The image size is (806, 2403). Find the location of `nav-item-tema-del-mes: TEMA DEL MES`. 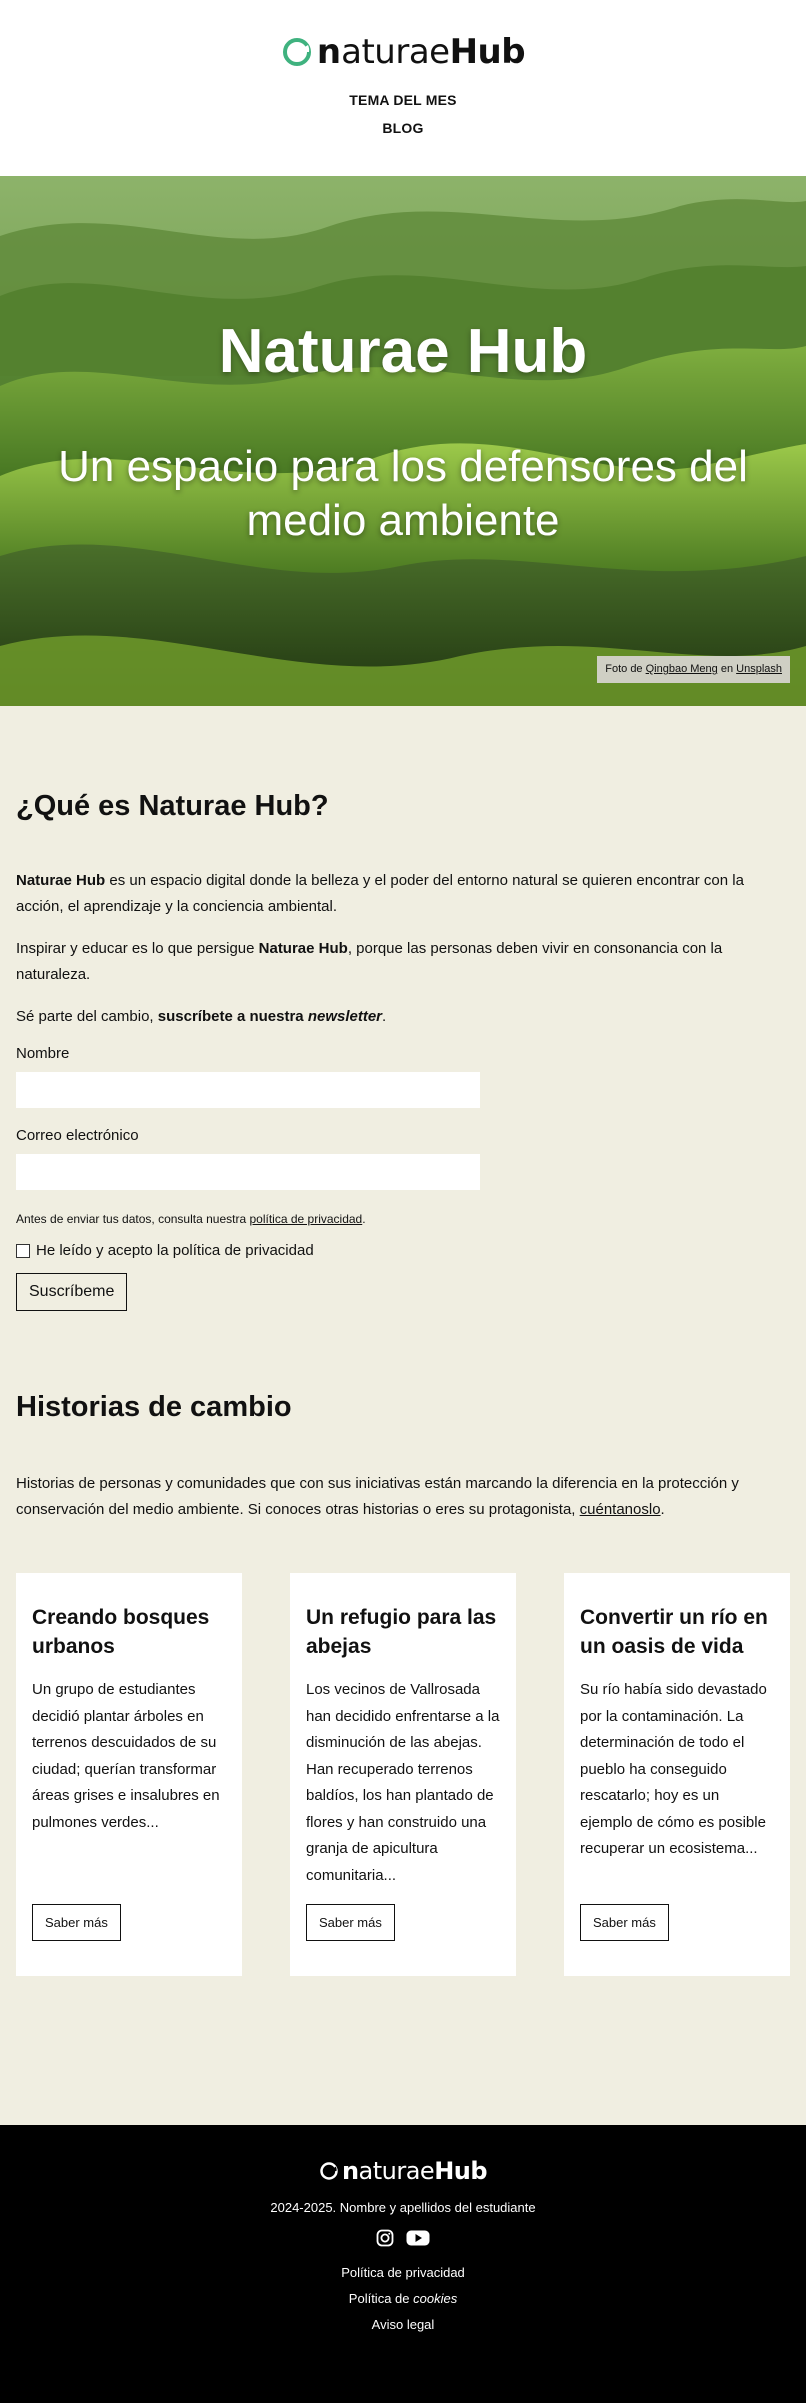

nav-item-tema-del-mes: TEMA DEL MES is located at coordinates (403, 100).